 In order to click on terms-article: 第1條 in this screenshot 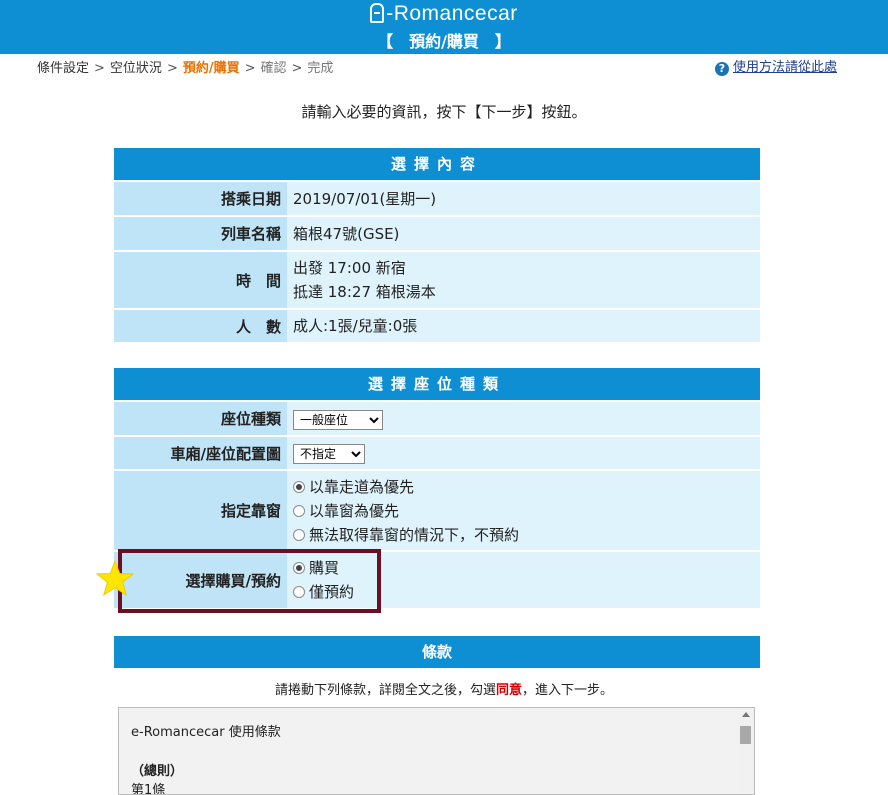, I will do `click(148, 789)`.